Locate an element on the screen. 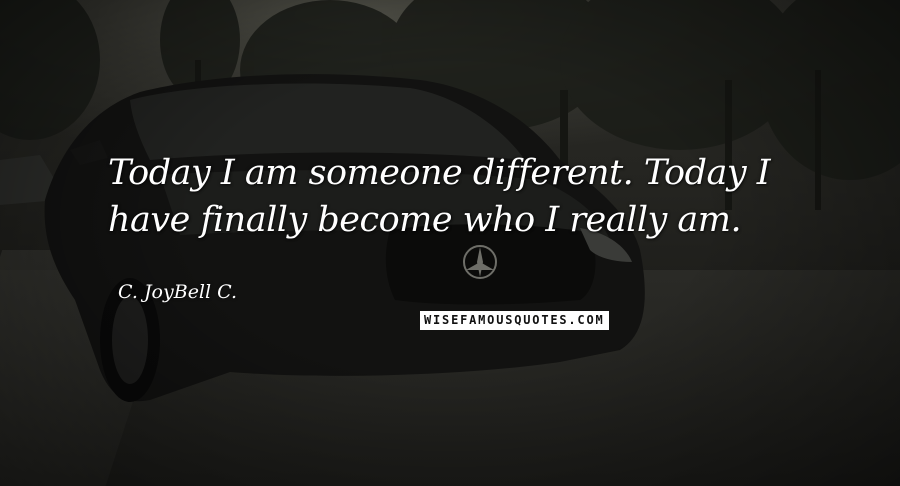 This screenshot has height=486, width=900. watermark-logo: WISEFAMOUSQUOTES.COM is located at coordinates (514, 320).